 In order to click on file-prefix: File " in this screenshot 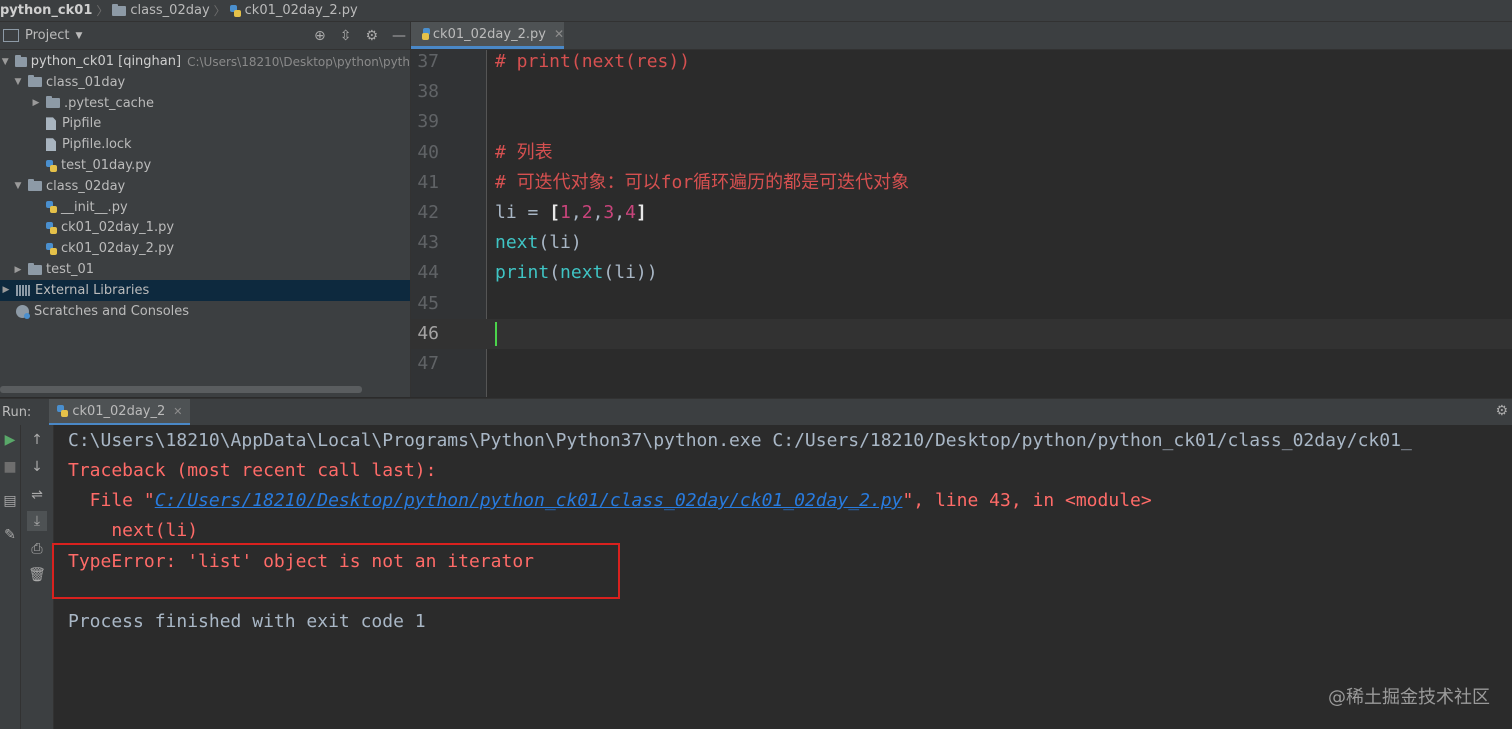, I will do `click(111, 500)`.